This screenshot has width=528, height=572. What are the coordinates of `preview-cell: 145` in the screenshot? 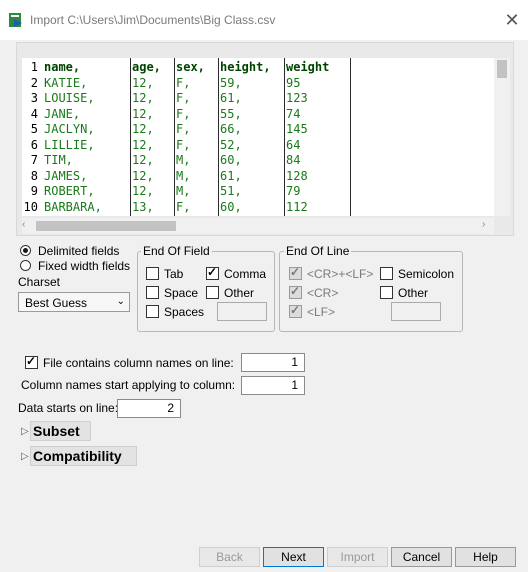 It's located at (297, 129).